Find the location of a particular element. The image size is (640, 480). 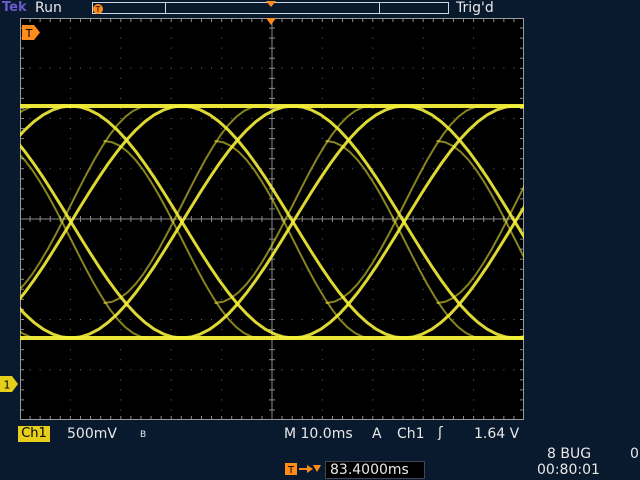

trigger-status: Trig'd is located at coordinates (475, 8).